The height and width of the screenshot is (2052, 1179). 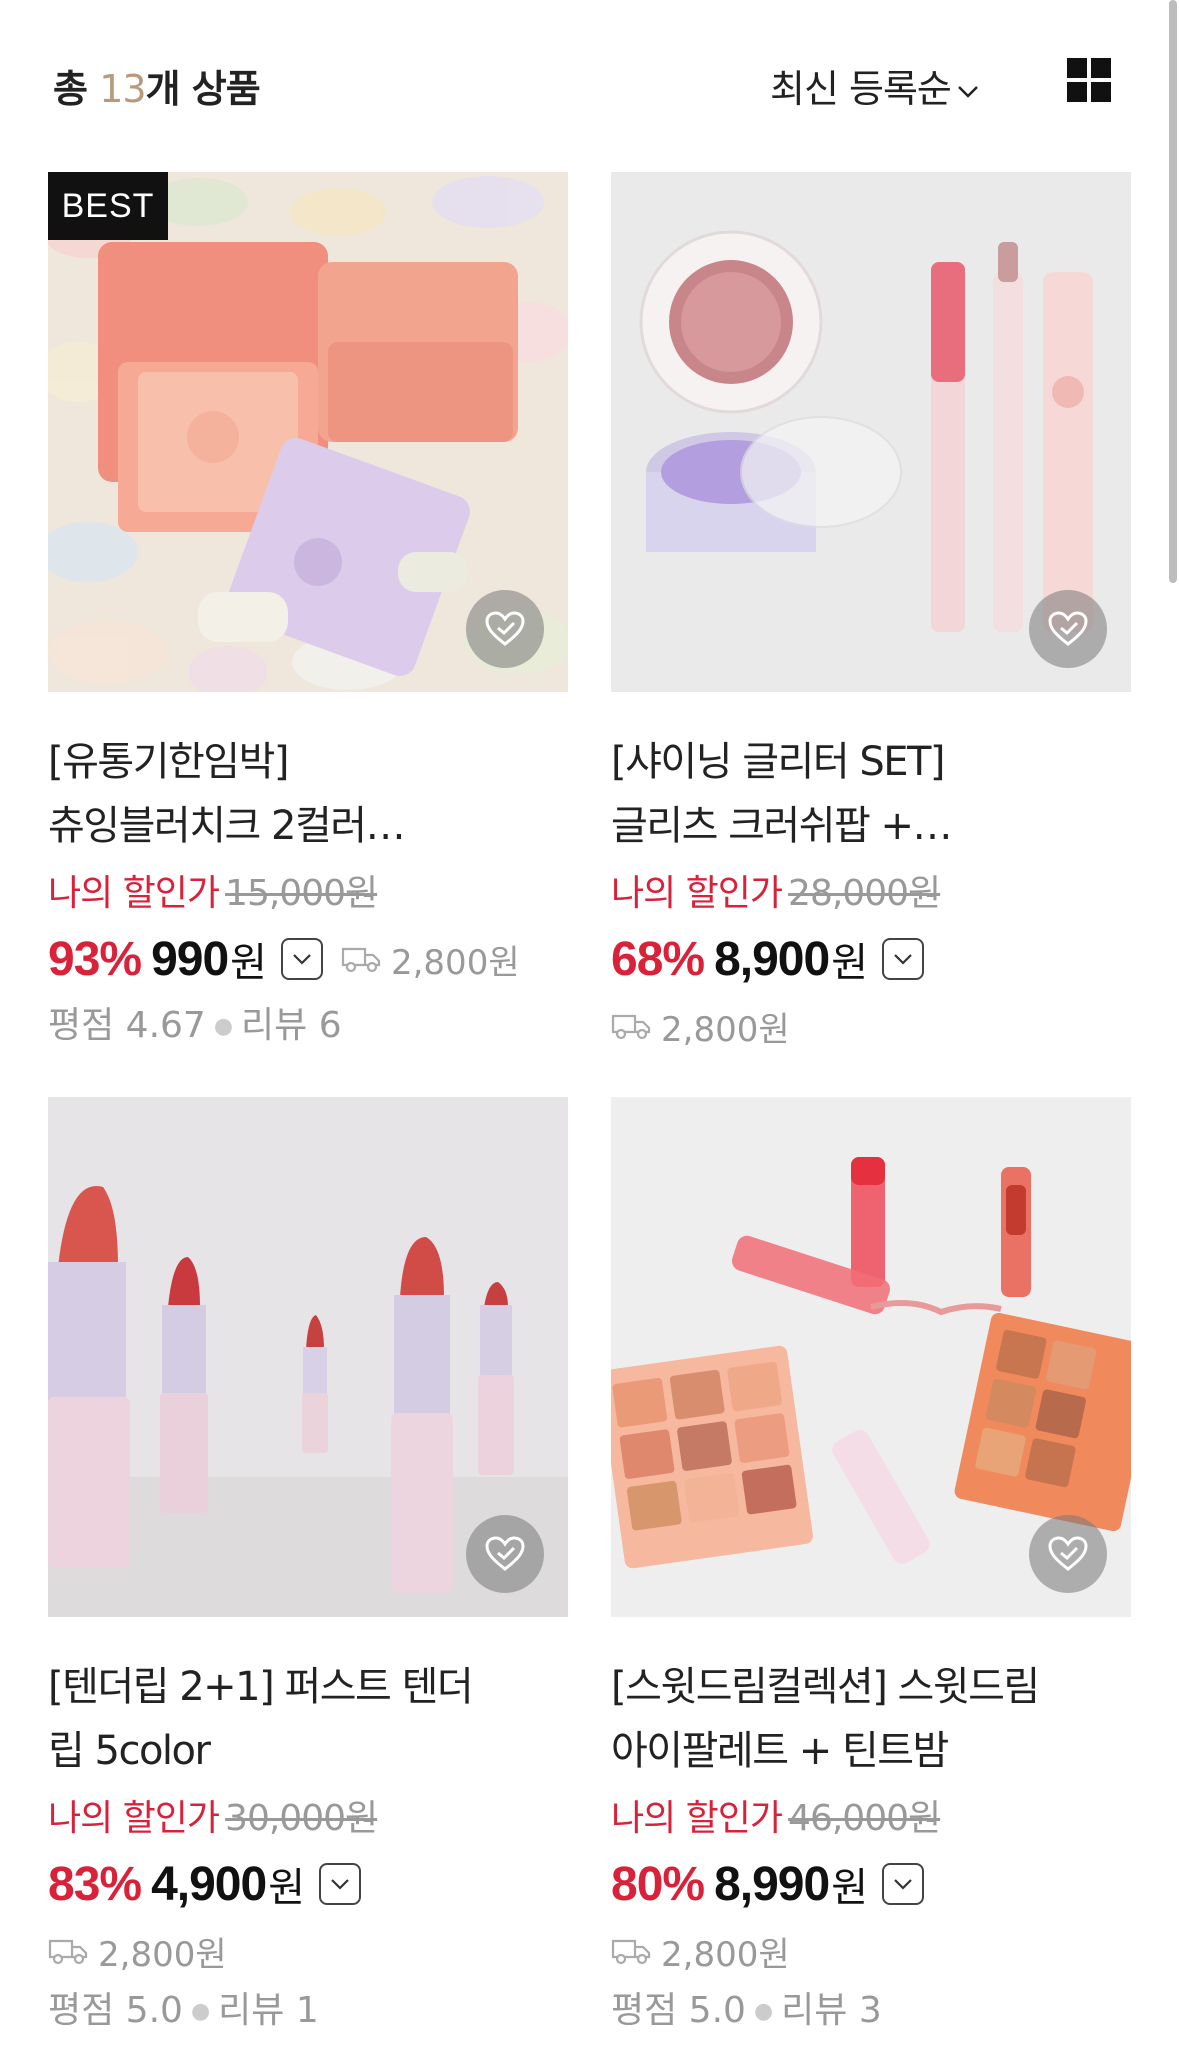 What do you see at coordinates (864, 1818) in the screenshot?
I see `original-price: 46,000원` at bounding box center [864, 1818].